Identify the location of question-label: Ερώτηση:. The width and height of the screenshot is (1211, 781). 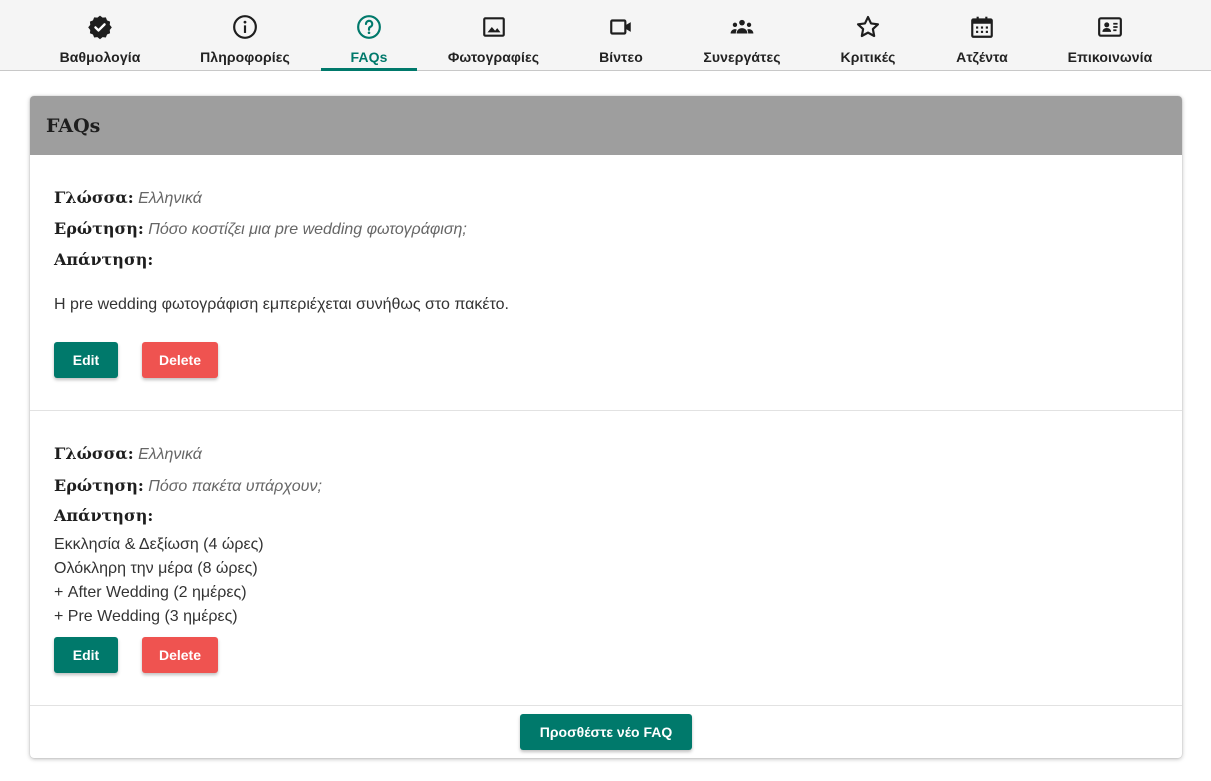
(99, 485).